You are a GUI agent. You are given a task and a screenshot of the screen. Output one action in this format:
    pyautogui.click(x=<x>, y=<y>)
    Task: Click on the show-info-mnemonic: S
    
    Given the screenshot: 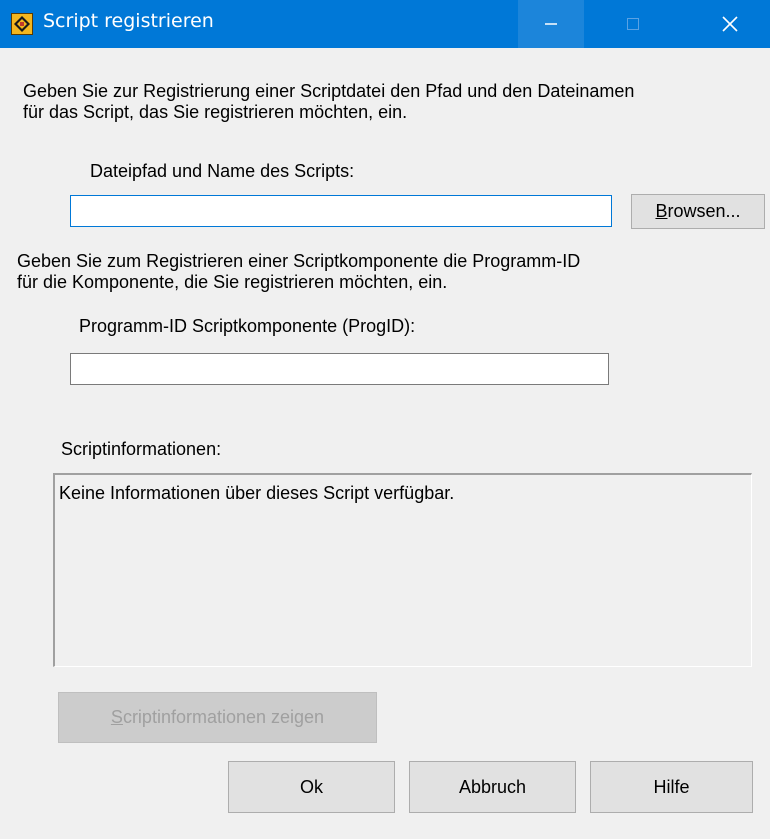 What is the action you would take?
    pyautogui.click(x=116, y=717)
    